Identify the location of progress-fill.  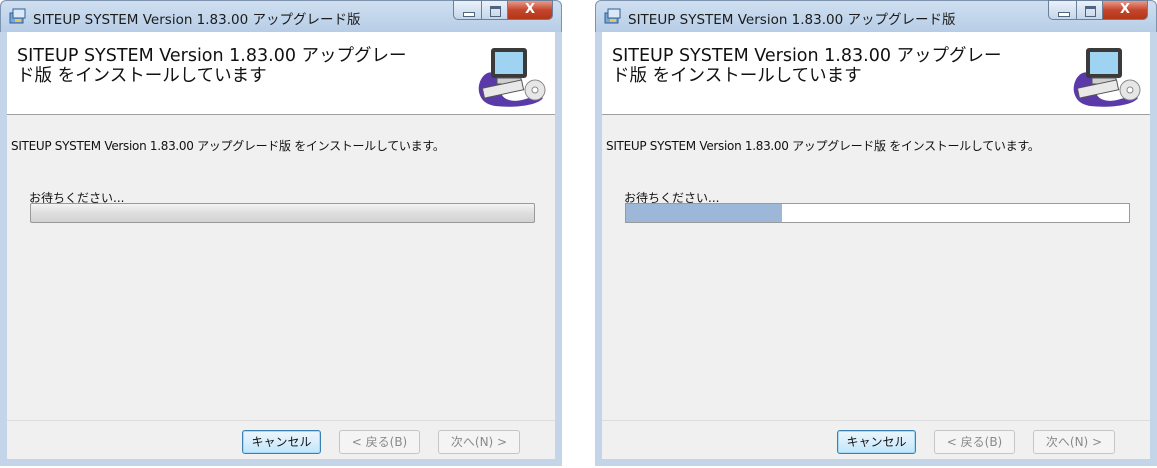
(704, 213).